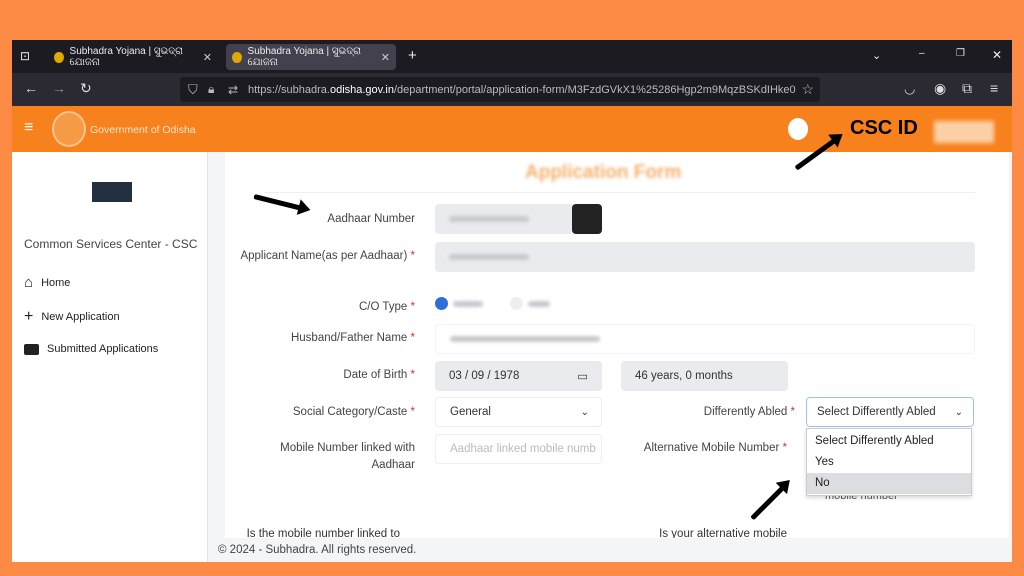  I want to click on sidebar-item-new-application: + New Application, so click(72, 317).